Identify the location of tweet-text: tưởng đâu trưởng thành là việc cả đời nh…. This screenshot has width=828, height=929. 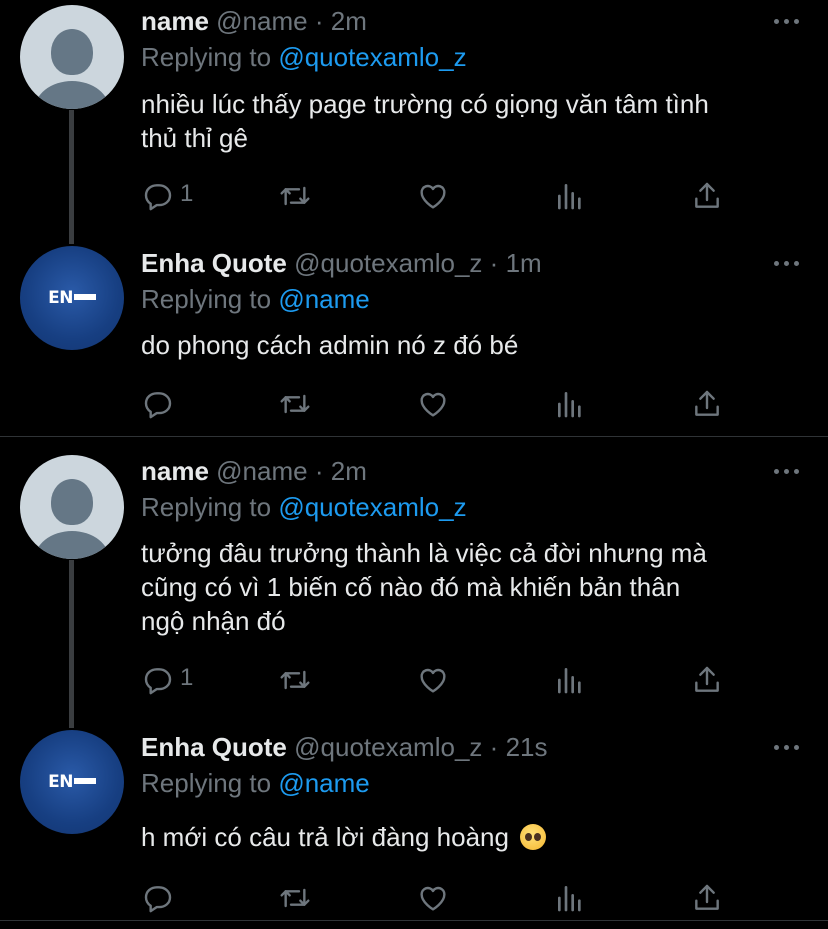
(476, 587).